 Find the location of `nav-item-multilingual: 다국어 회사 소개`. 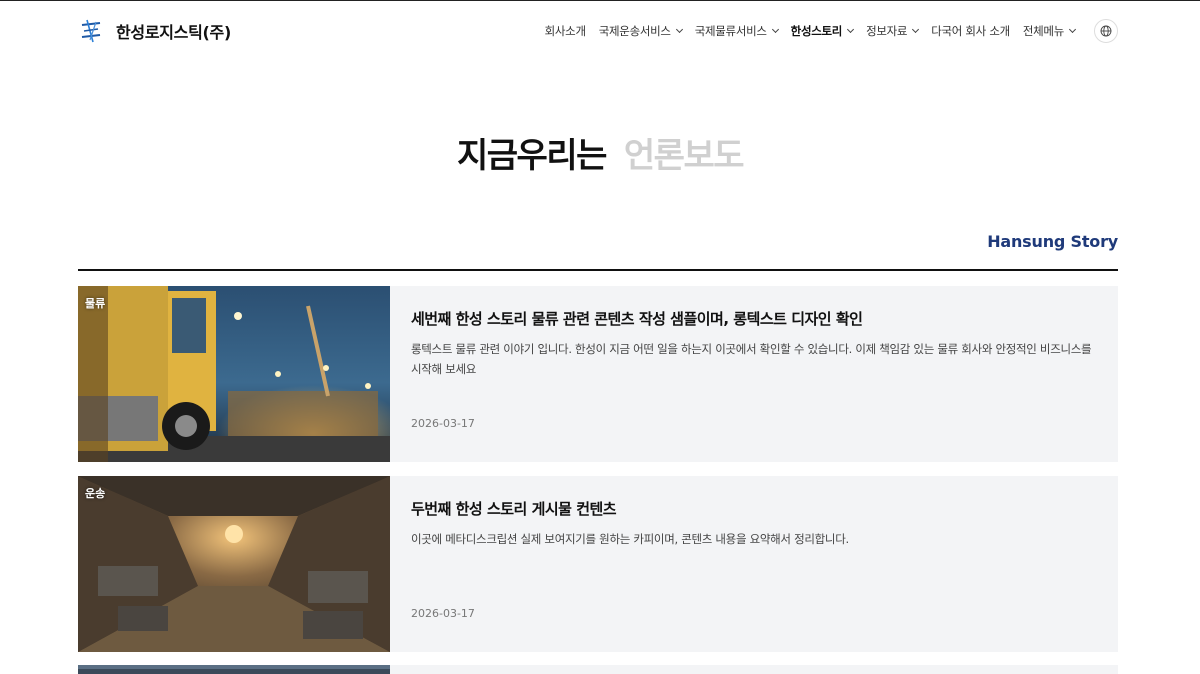

nav-item-multilingual: 다국어 회사 소개 is located at coordinates (970, 31).